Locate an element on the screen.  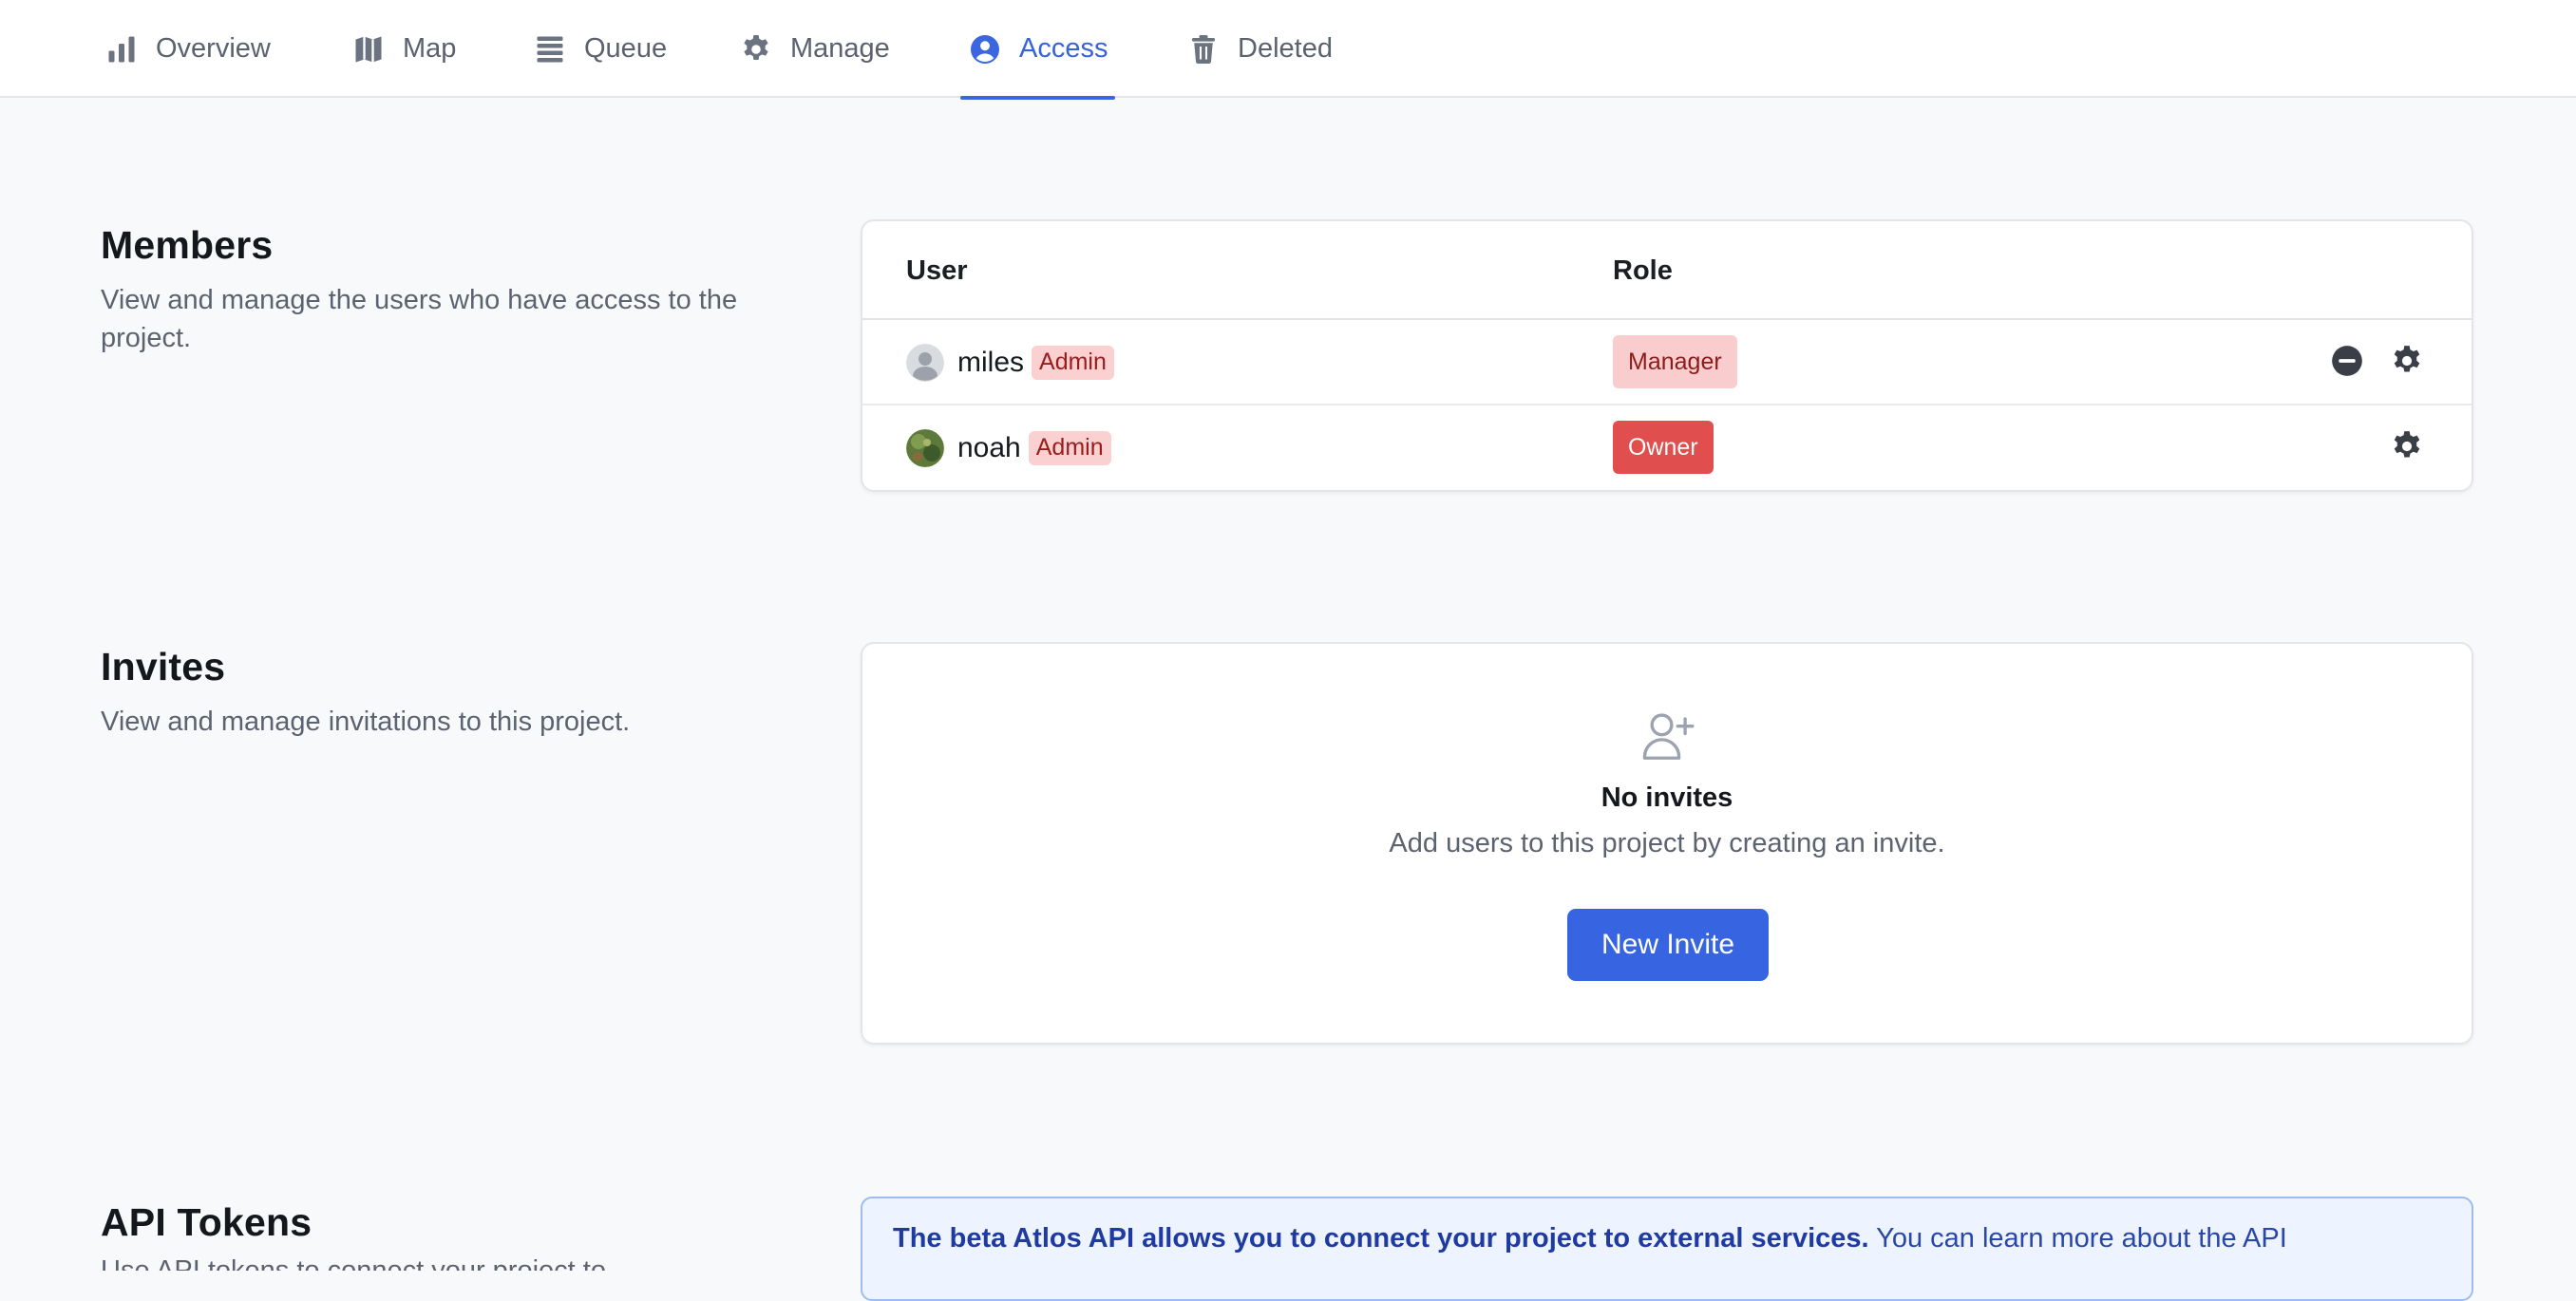
queue-stack-icon is located at coordinates (550, 49).